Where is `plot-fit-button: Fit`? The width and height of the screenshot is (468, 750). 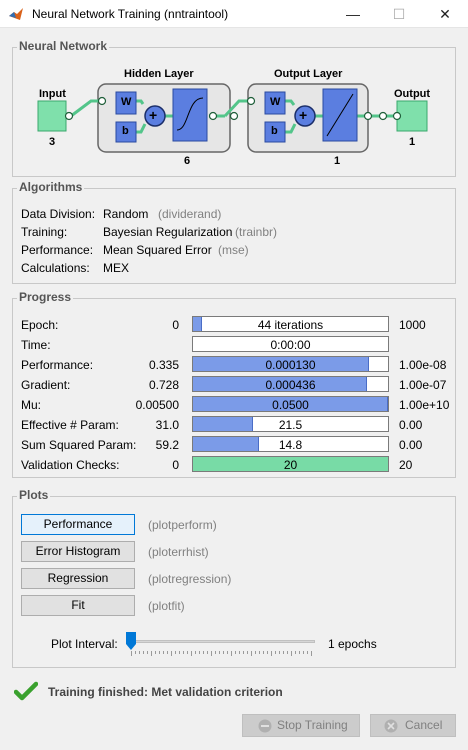 plot-fit-button: Fit is located at coordinates (78, 605).